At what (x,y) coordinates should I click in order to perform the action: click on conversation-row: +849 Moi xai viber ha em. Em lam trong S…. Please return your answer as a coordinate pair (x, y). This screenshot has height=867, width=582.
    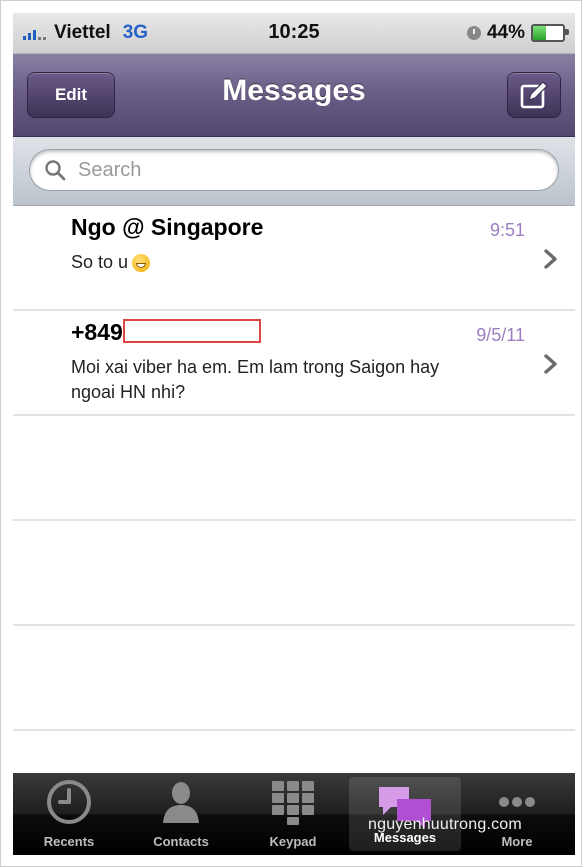
    Looking at the image, I should click on (294, 363).